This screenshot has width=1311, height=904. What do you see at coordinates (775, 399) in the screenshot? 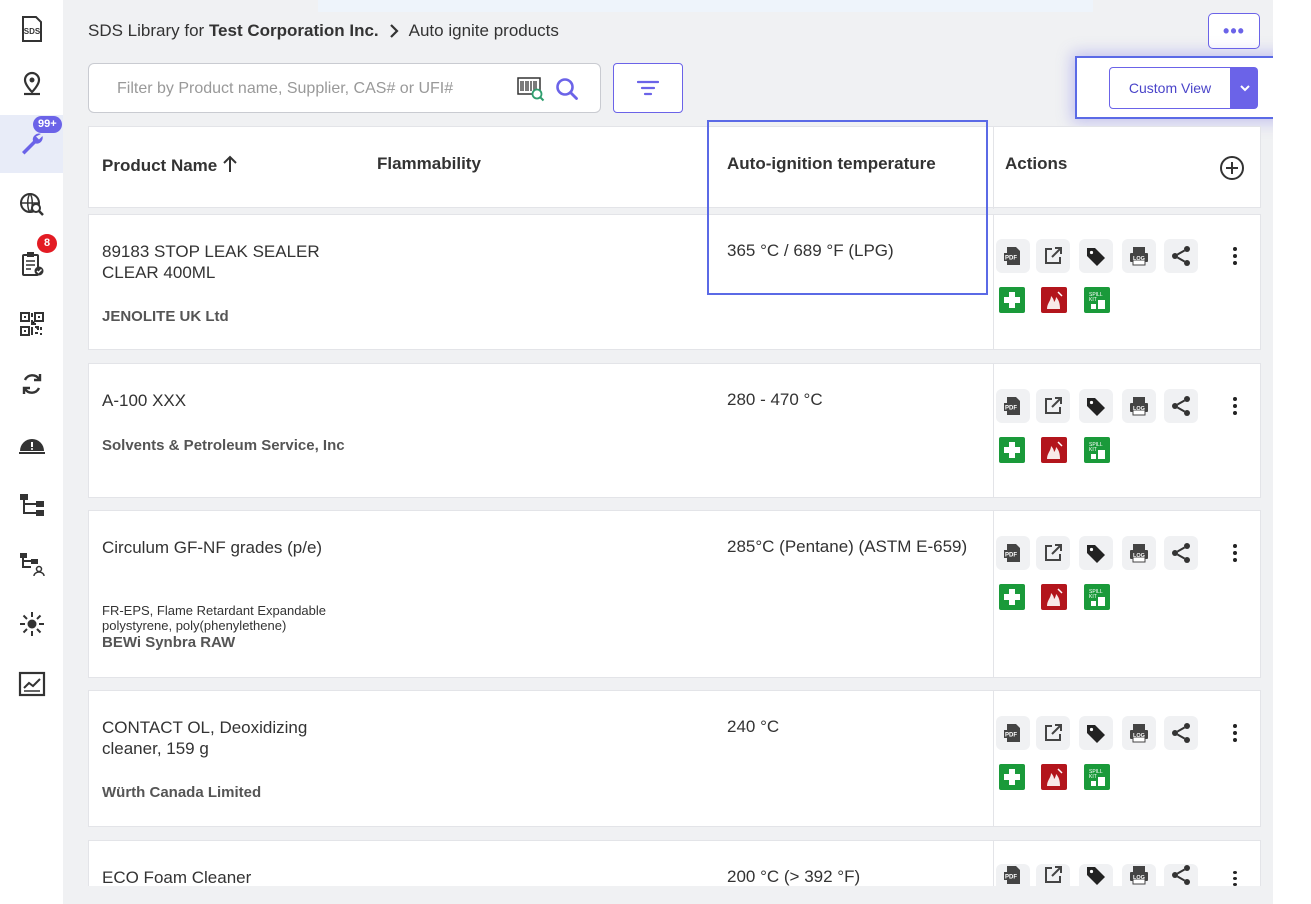
I see `auto-ignition-value: 280 - 470 °C` at bounding box center [775, 399].